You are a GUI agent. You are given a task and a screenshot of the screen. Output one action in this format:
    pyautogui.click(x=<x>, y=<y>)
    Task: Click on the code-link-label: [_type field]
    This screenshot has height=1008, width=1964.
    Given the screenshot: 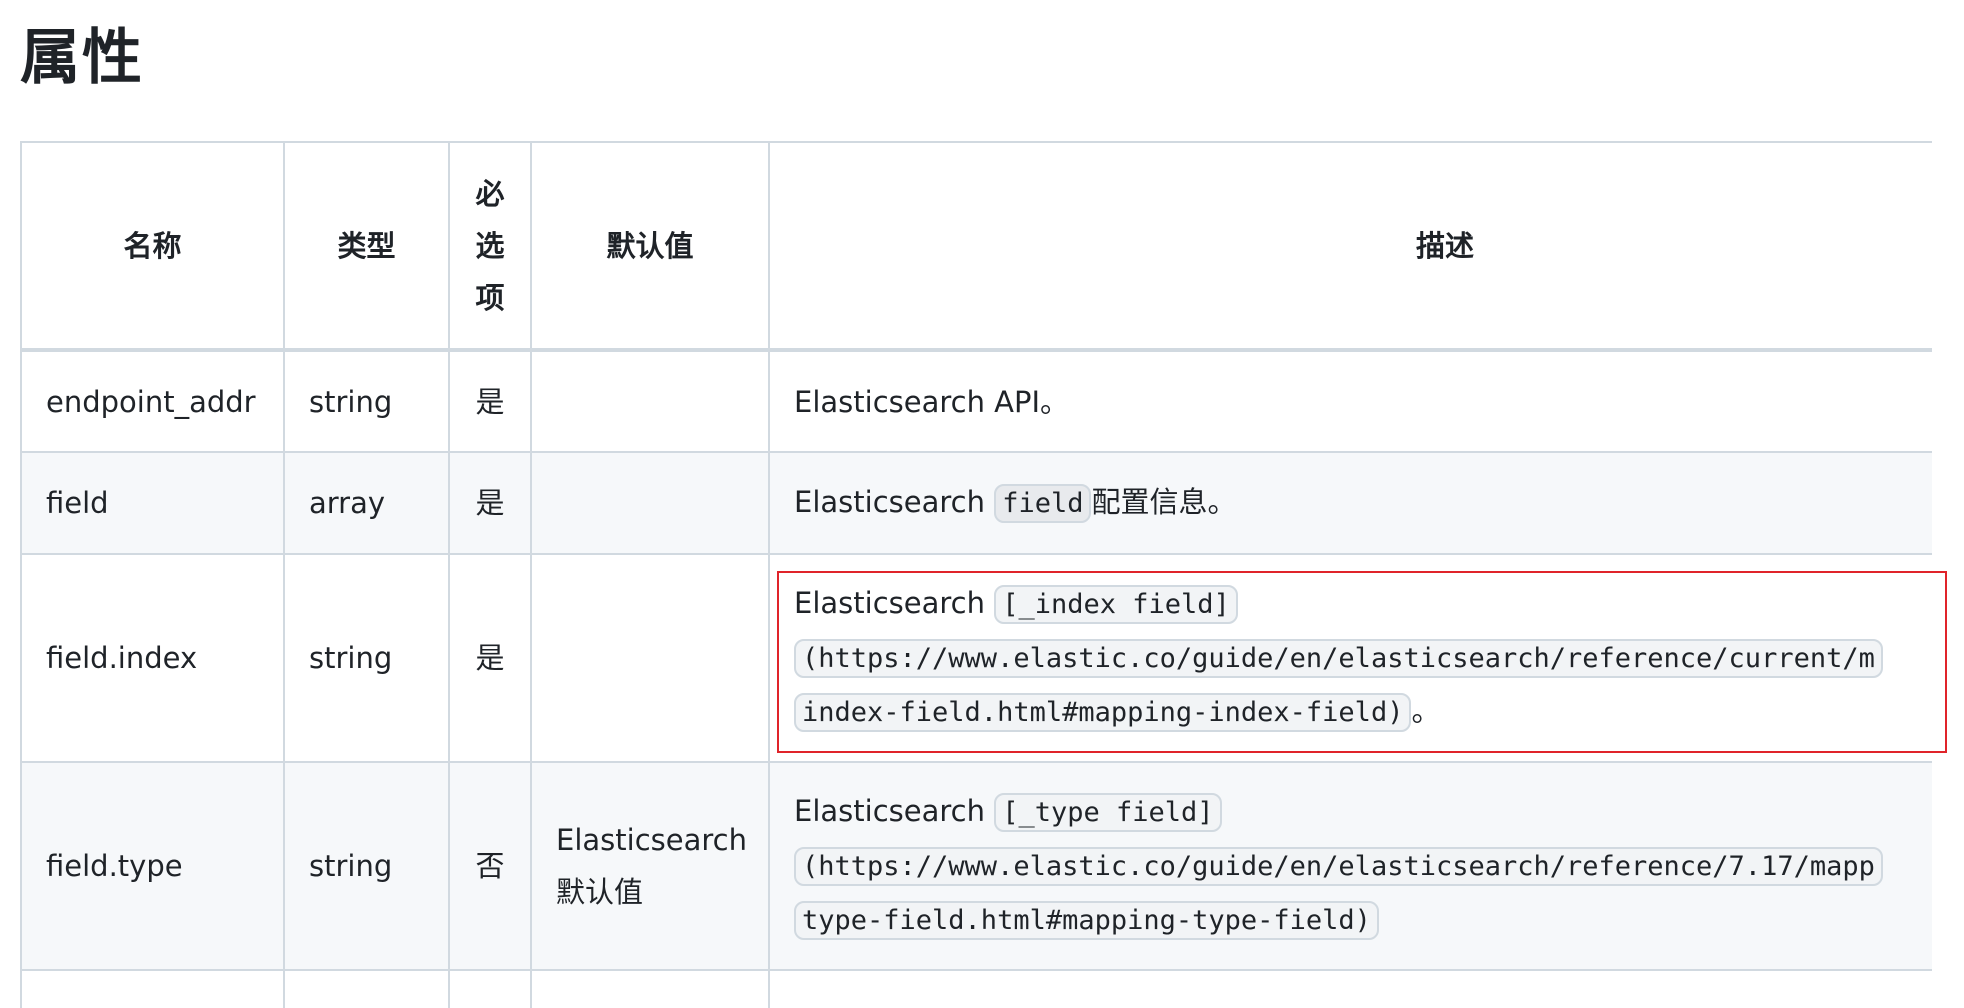 What is the action you would take?
    pyautogui.click(x=1108, y=812)
    